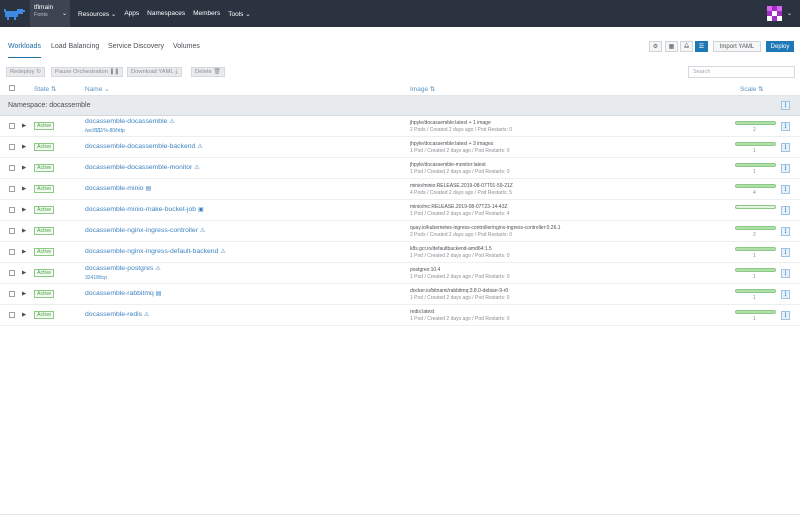 The height and width of the screenshot is (517, 800). What do you see at coordinates (686, 46) in the screenshot?
I see `node-view-icon: ⧋` at bounding box center [686, 46].